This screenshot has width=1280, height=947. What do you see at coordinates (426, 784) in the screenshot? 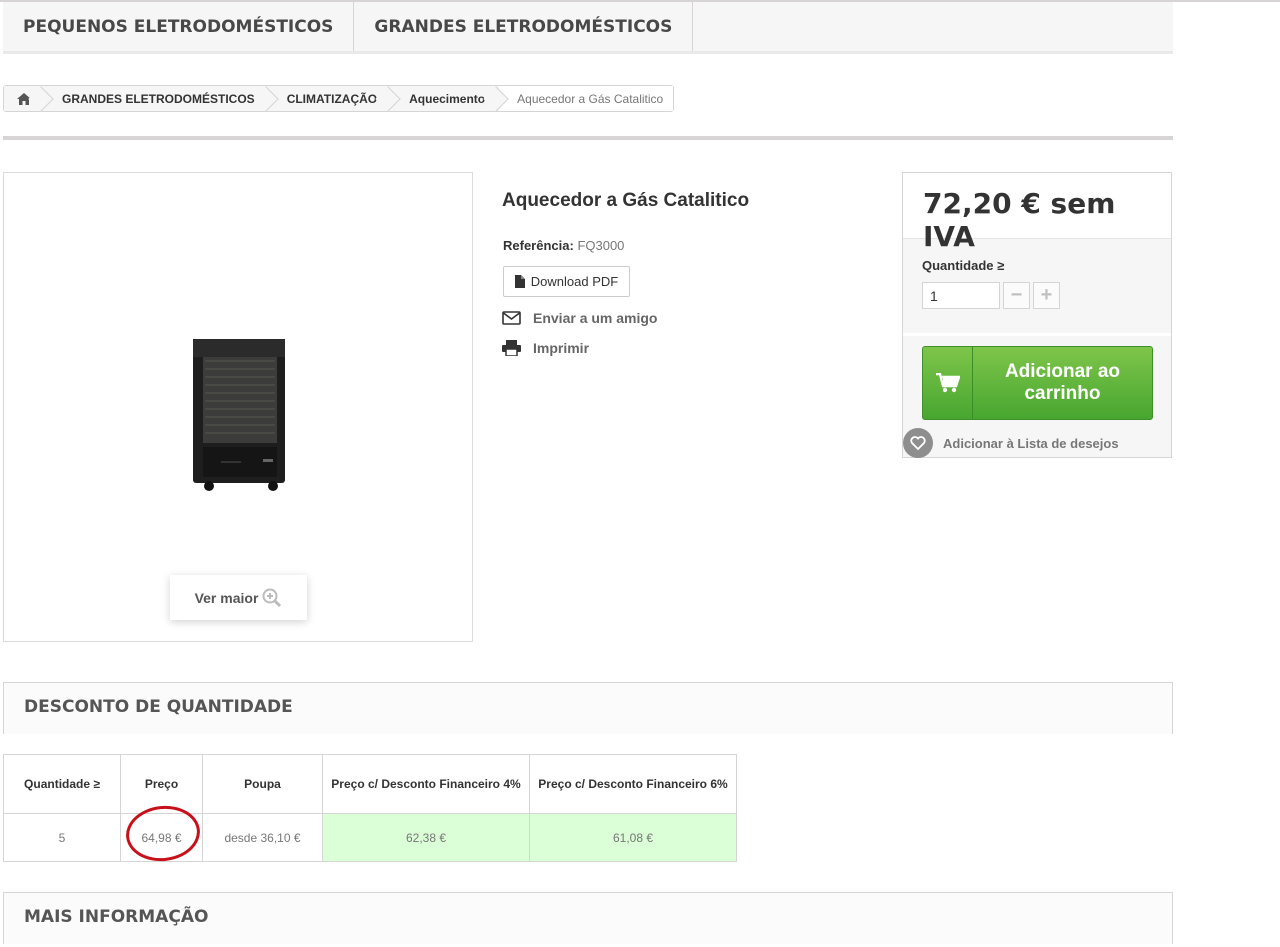
I see `header-preco-desconto-4: Preço c/ Desconto Financeiro 4%` at bounding box center [426, 784].